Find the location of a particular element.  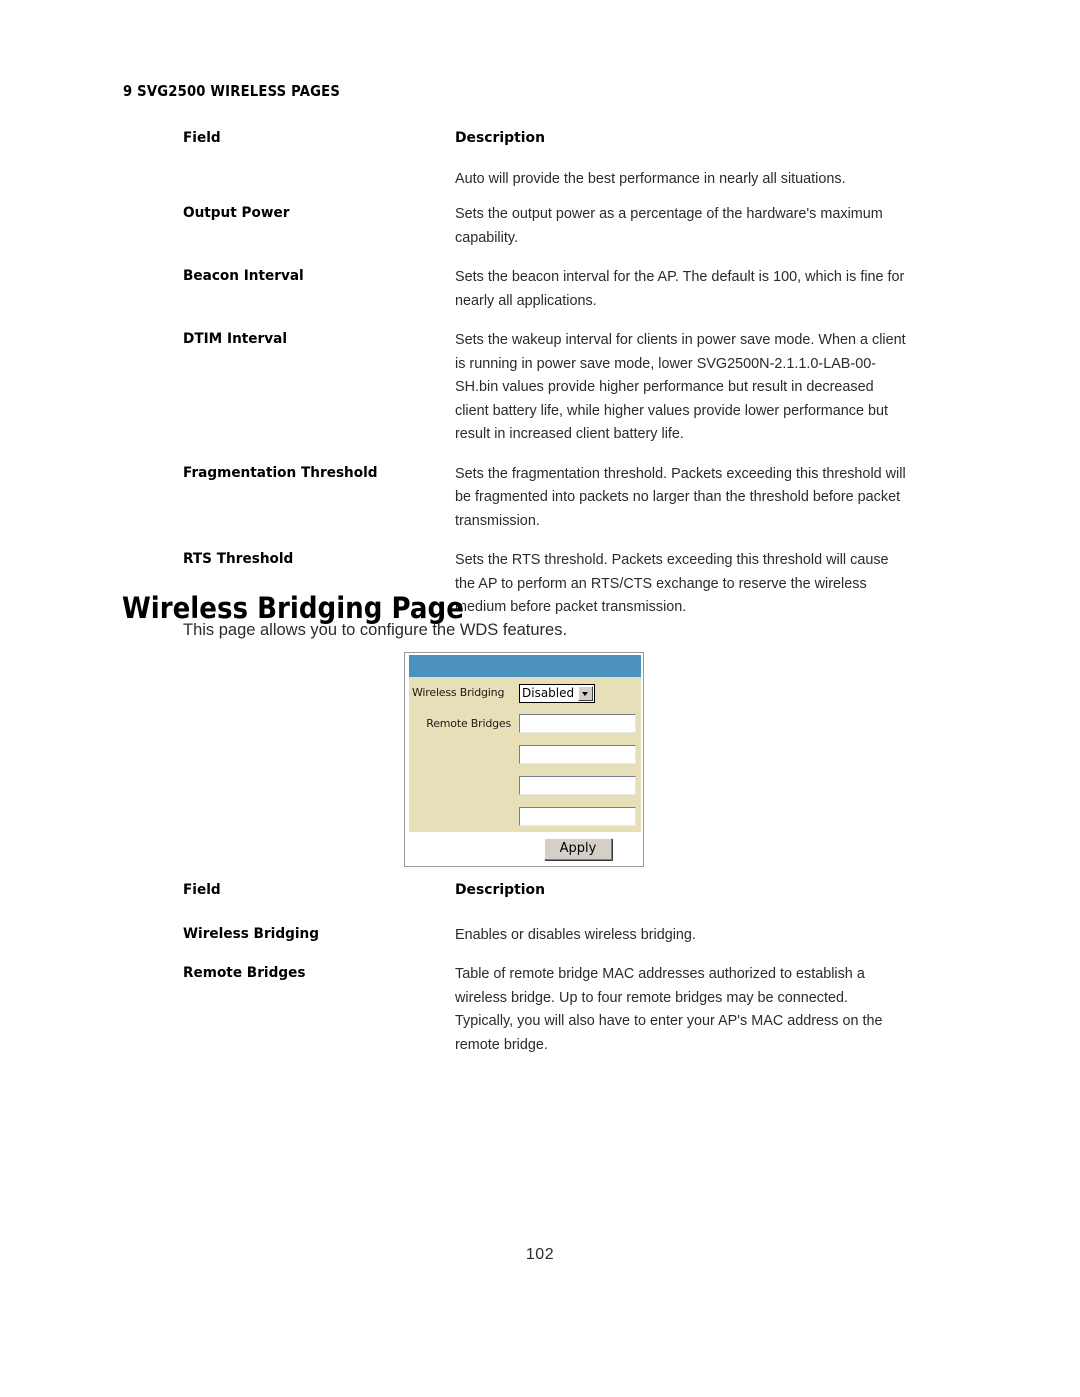

router-row-remote-bridge-1: Remote Bridges is located at coordinates (525, 723).